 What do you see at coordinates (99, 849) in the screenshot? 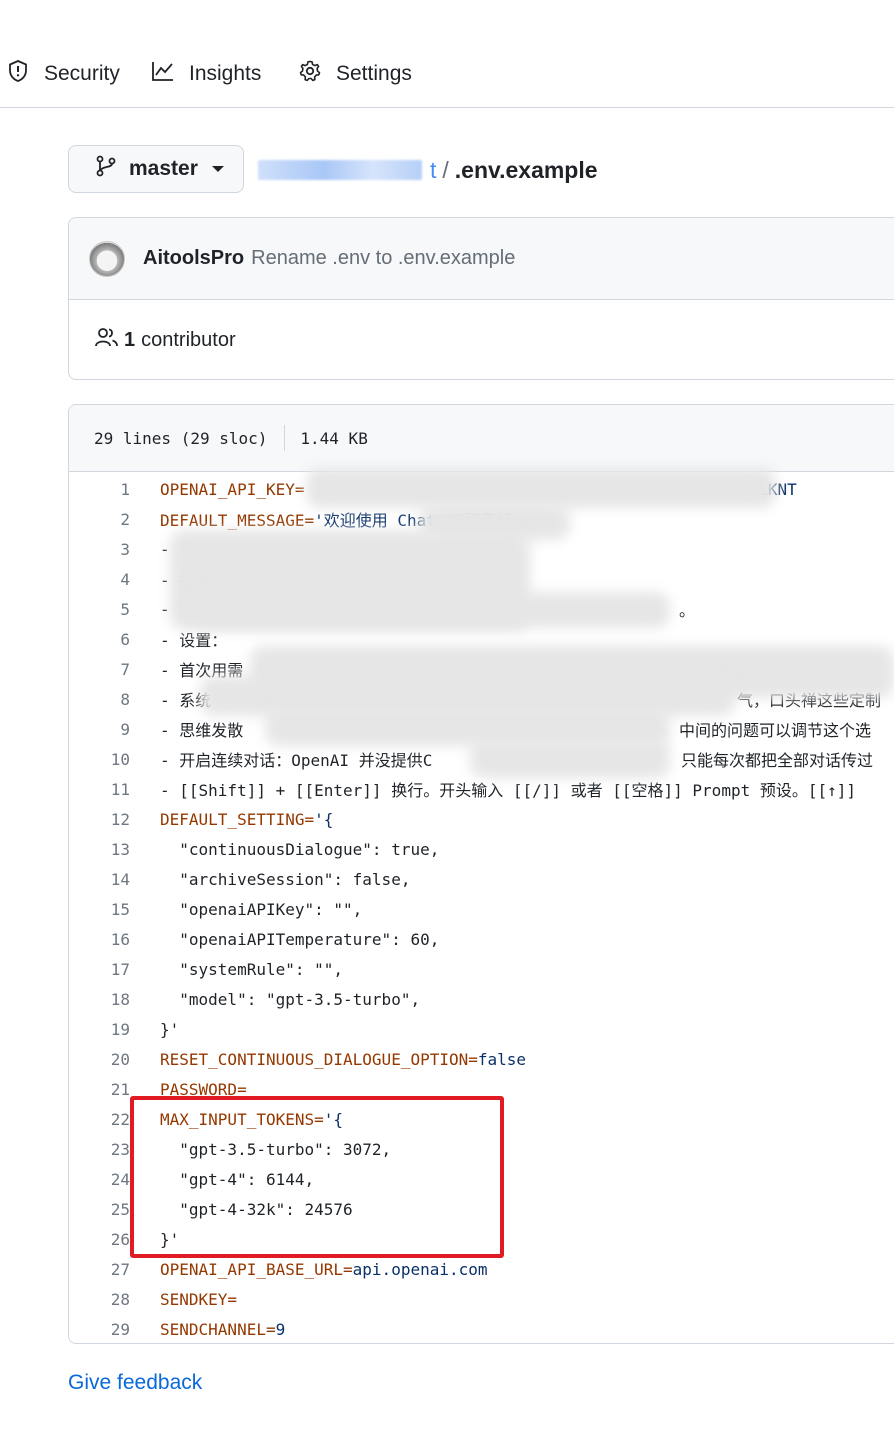
I see `line-number: 13` at bounding box center [99, 849].